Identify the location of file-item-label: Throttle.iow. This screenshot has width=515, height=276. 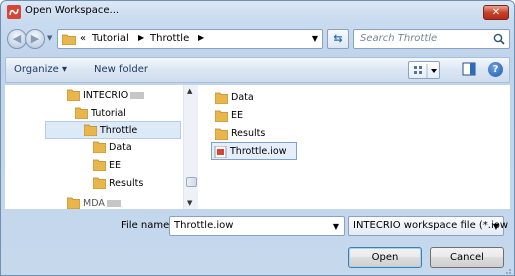
(258, 151).